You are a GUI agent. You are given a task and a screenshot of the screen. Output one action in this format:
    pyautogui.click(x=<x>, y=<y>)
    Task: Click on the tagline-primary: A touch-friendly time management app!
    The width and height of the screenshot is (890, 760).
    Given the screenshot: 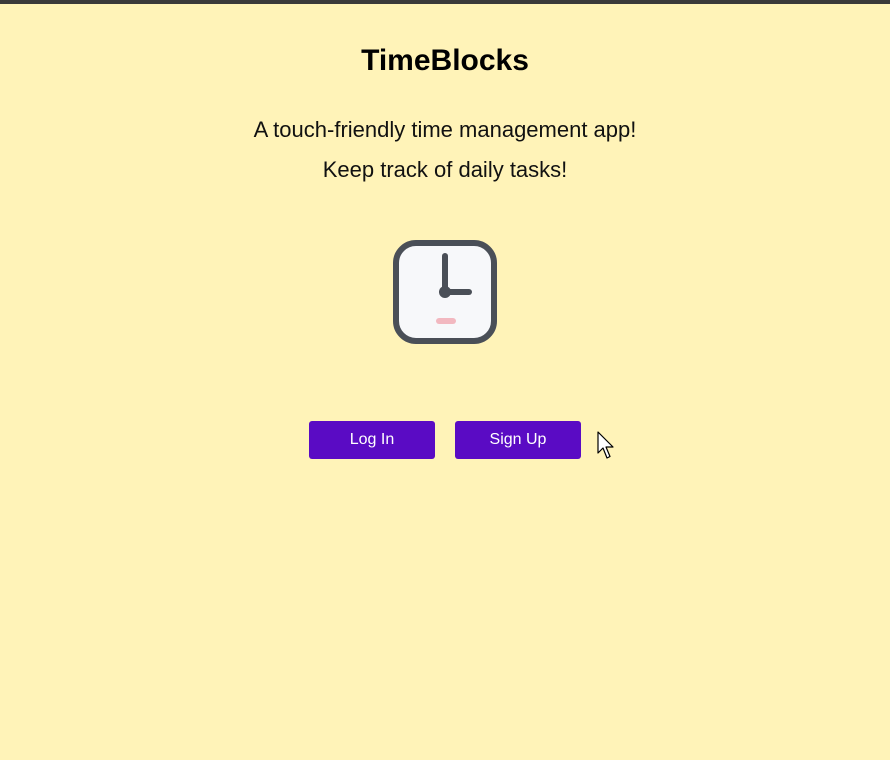 What is the action you would take?
    pyautogui.click(x=445, y=129)
    